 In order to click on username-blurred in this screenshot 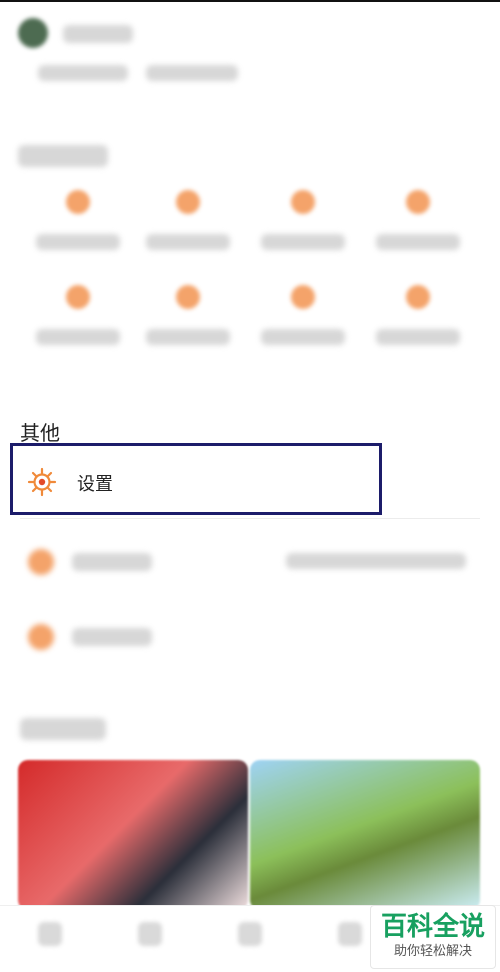, I will do `click(98, 34)`.